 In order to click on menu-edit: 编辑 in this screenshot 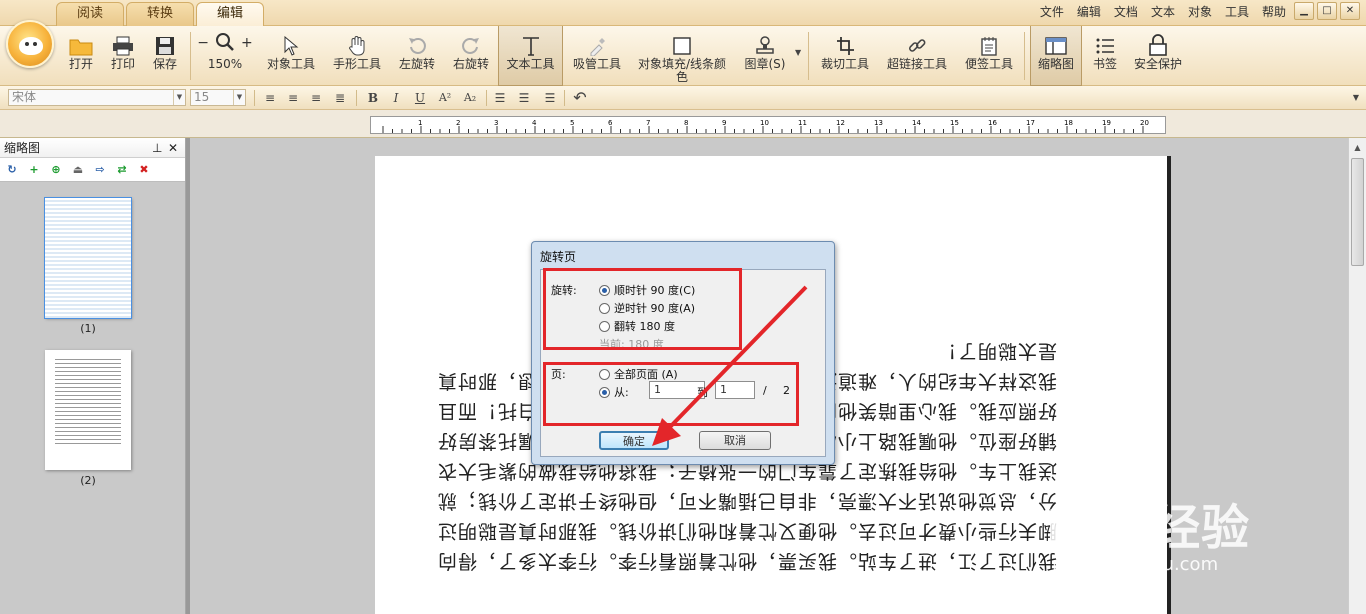, I will do `click(1089, 11)`.